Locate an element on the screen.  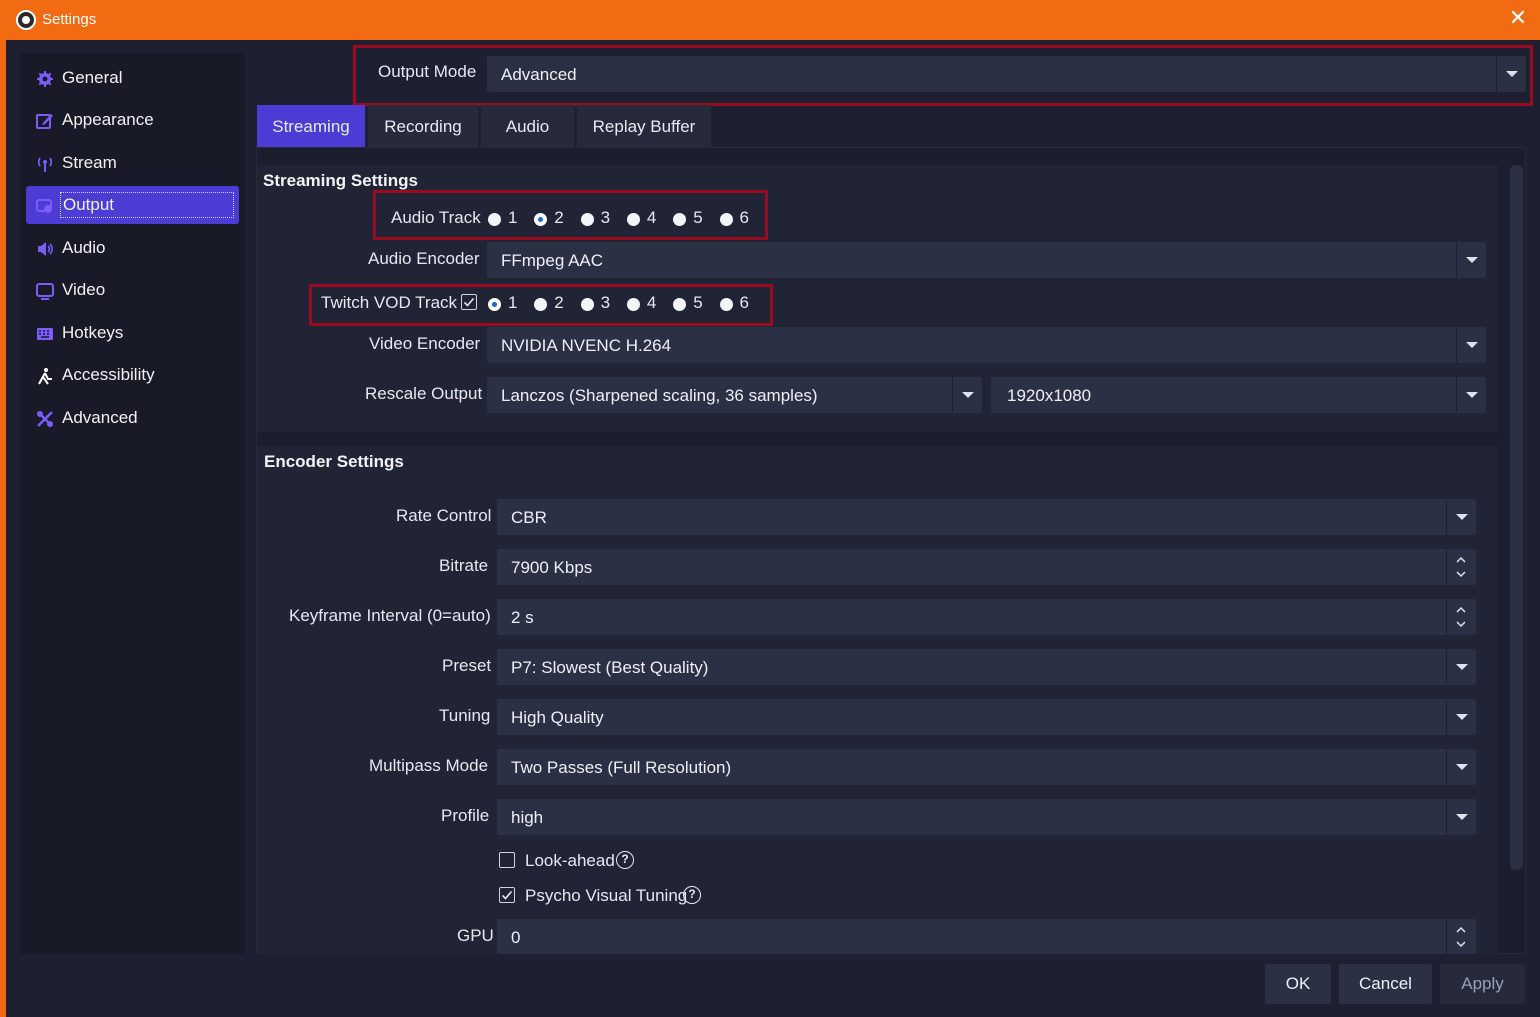
tab-label: Audio is located at coordinates (527, 126).